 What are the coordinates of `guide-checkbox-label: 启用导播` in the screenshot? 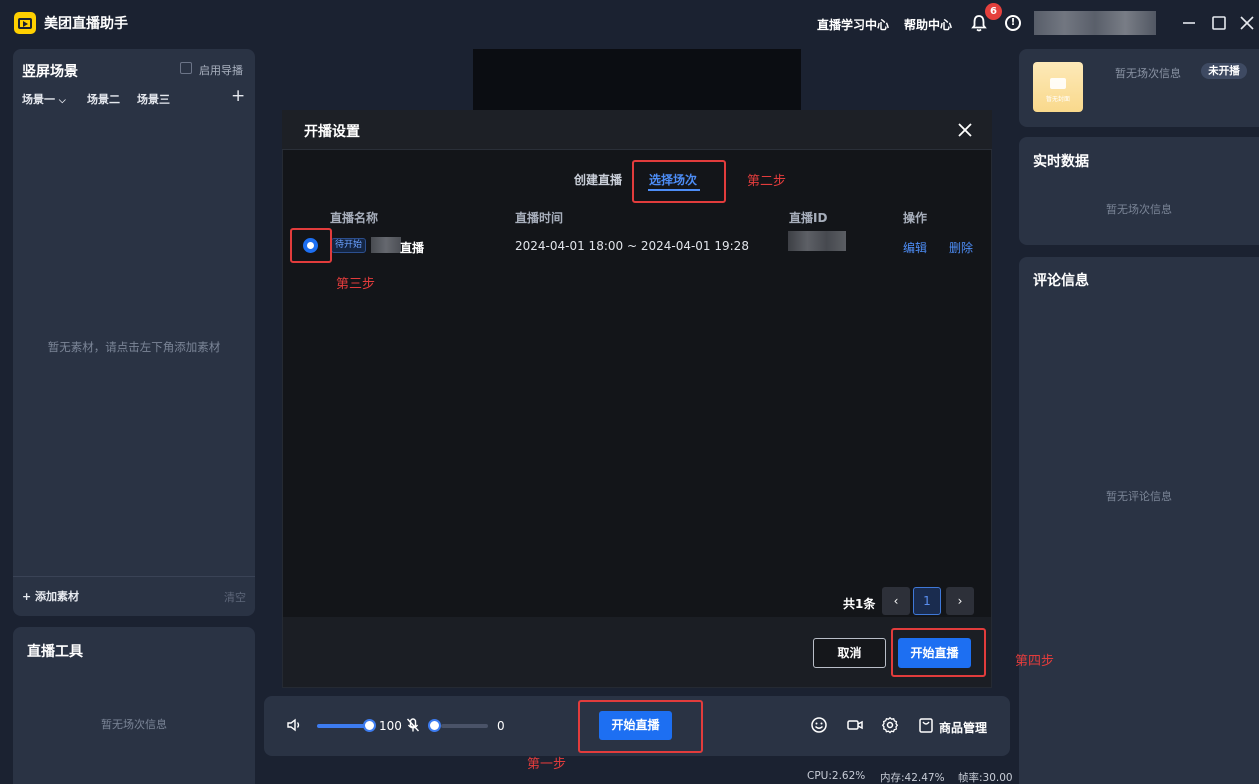 It's located at (221, 70).